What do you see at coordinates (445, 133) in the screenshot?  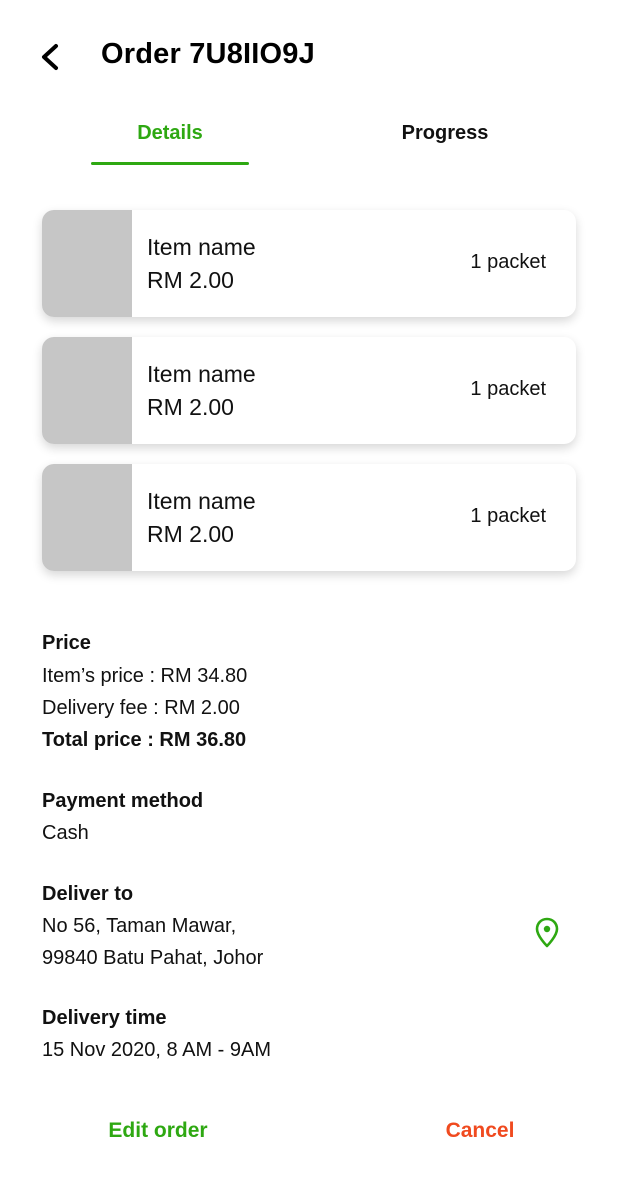 I see `tab-progress: Progress` at bounding box center [445, 133].